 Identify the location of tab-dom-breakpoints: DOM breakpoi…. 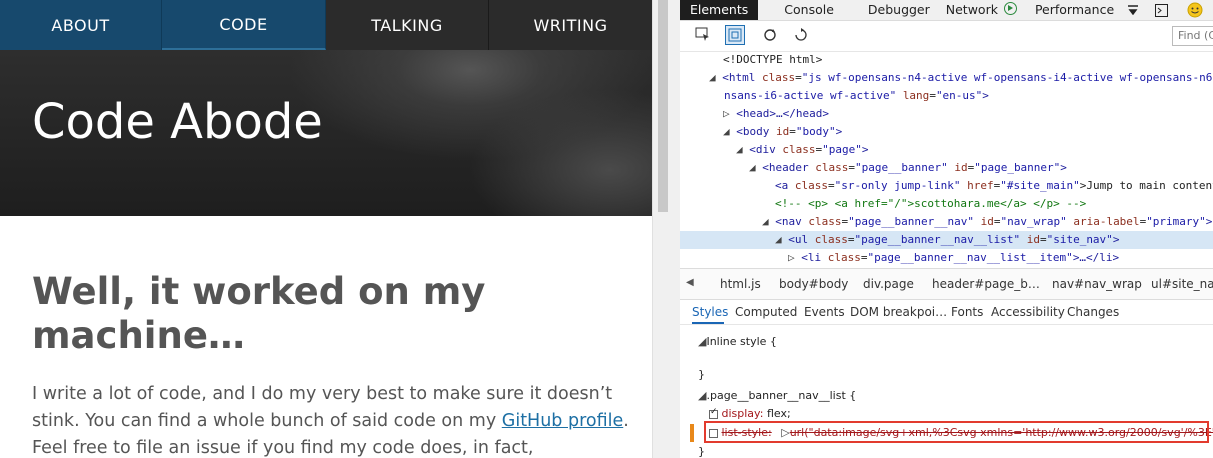
(898, 312).